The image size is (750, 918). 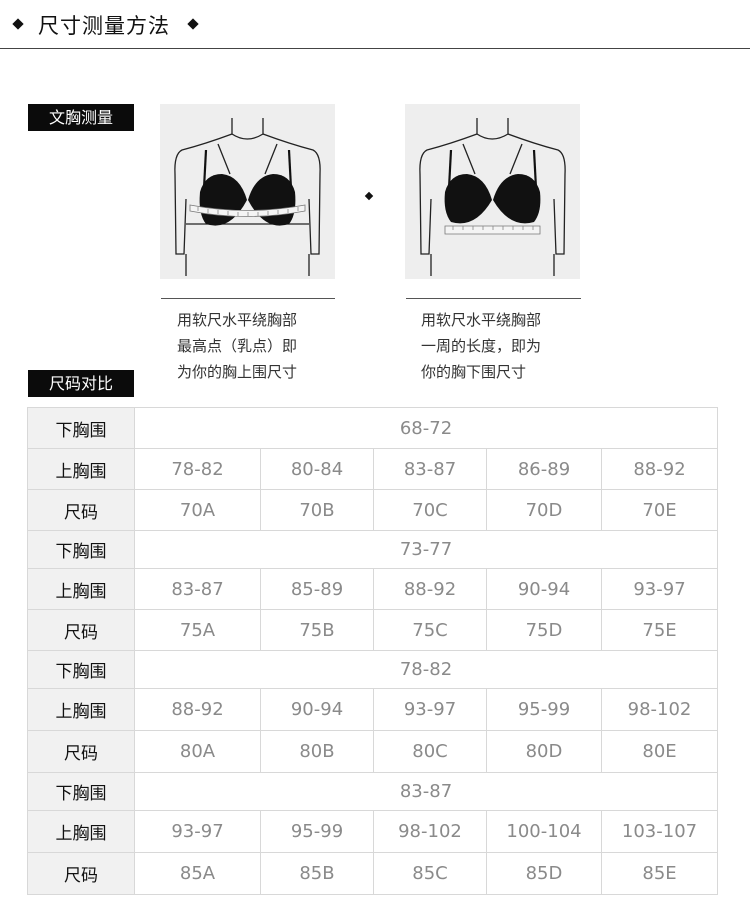 I want to click on over-bust-value: 86-89, so click(x=544, y=469).